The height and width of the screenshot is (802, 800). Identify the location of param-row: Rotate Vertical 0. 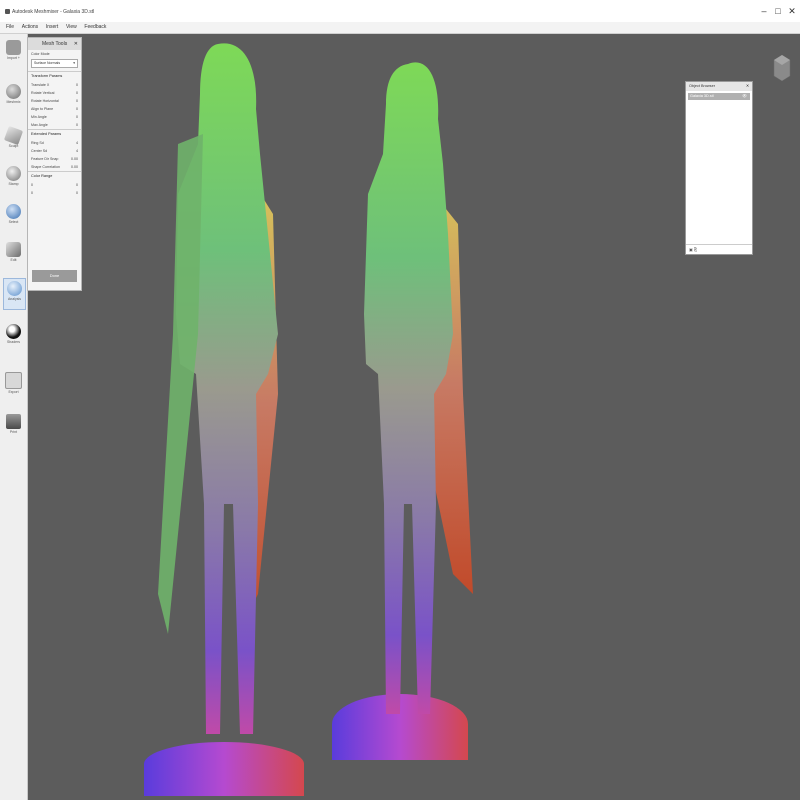
(54, 93).